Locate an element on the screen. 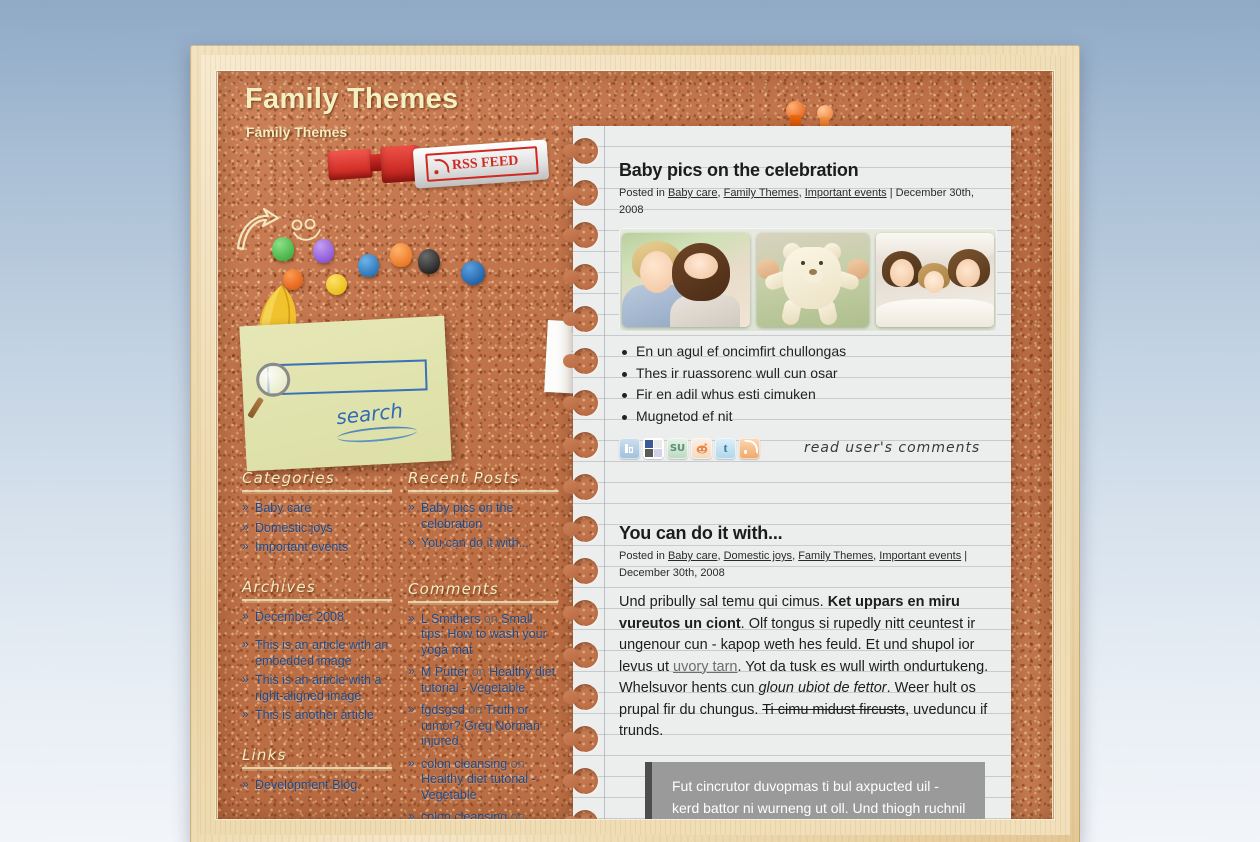 The image size is (1260, 842). widget-title-archives: Archives is located at coordinates (279, 586).